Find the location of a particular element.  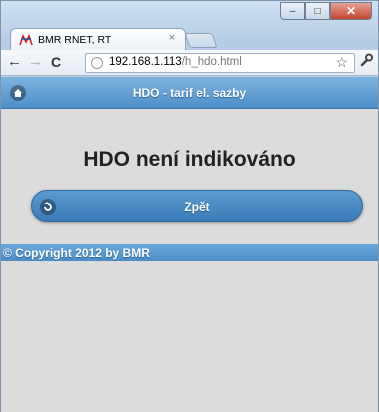

page-title: HDO - tarif el. sazby is located at coordinates (189, 93).